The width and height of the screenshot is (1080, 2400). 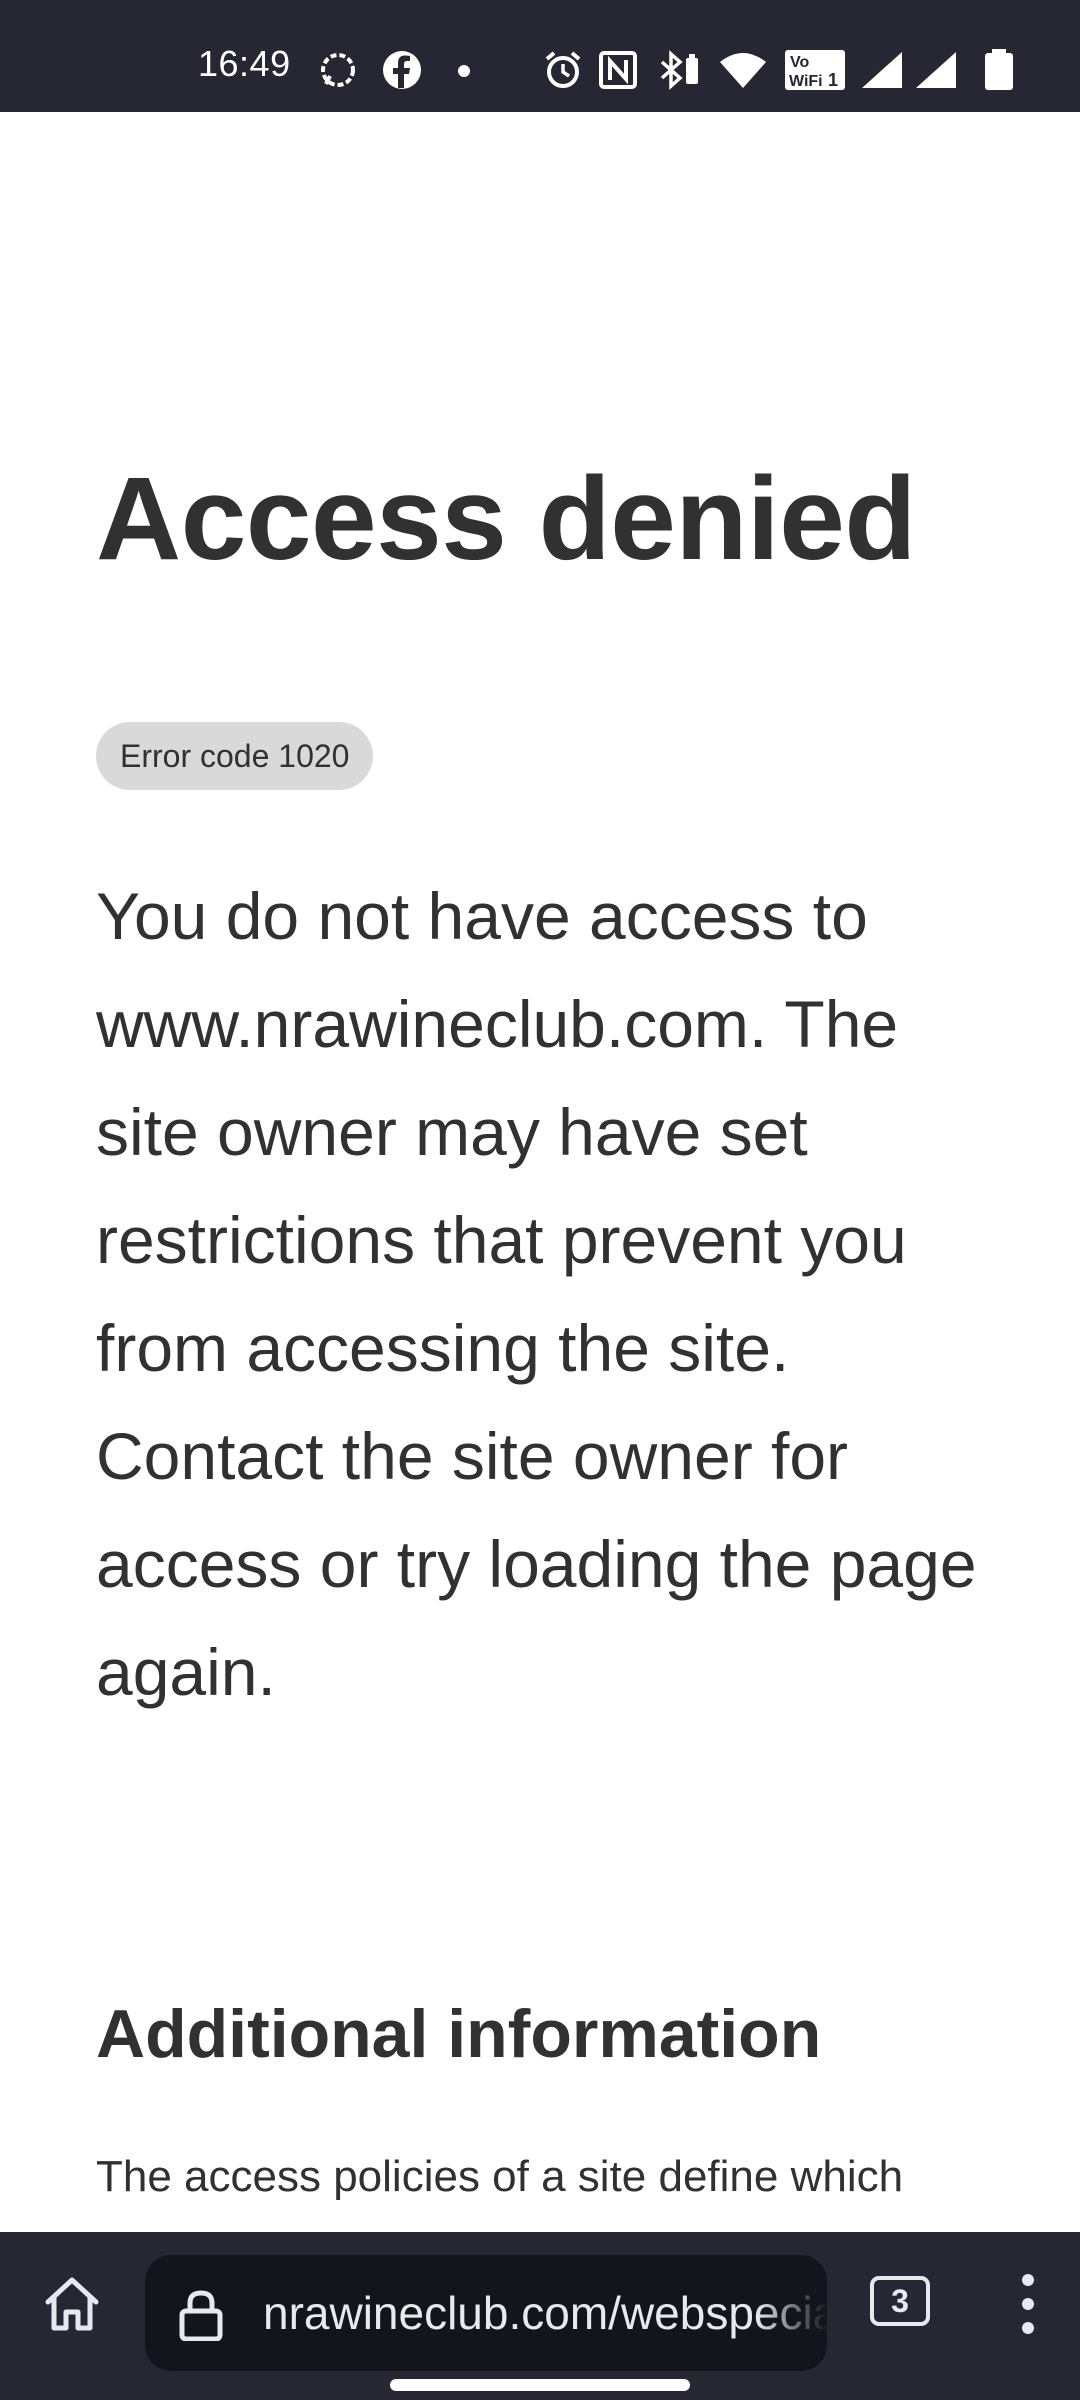 I want to click on svg-text: Vo, so click(x=799, y=62).